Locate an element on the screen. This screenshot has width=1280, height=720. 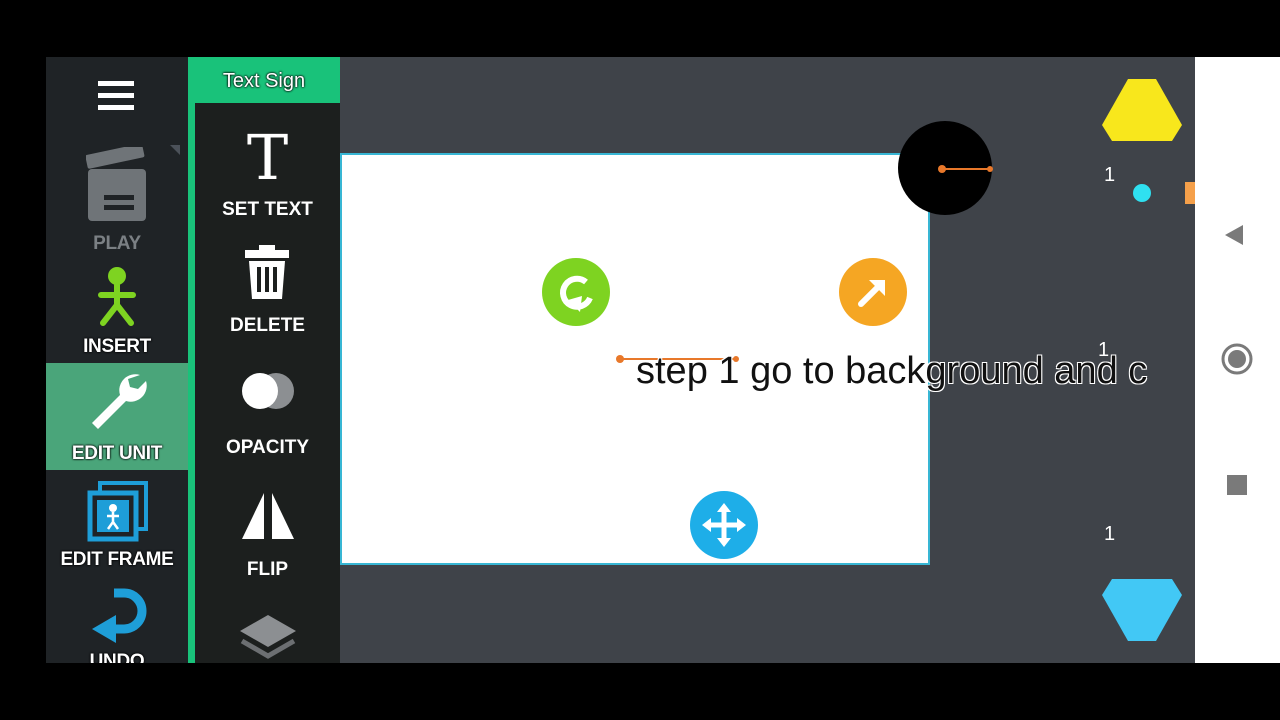
edit-unit-button: EDIT UNIT is located at coordinates (117, 416).